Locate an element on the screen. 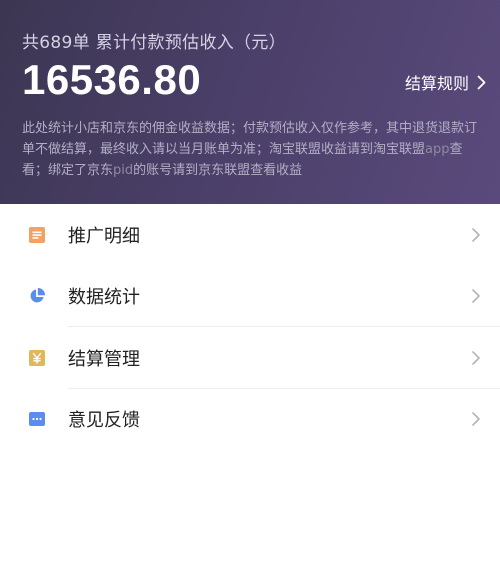 The height and width of the screenshot is (572, 500). notice-text-3: 的账号请到京东联盟查看收益 is located at coordinates (218, 170).